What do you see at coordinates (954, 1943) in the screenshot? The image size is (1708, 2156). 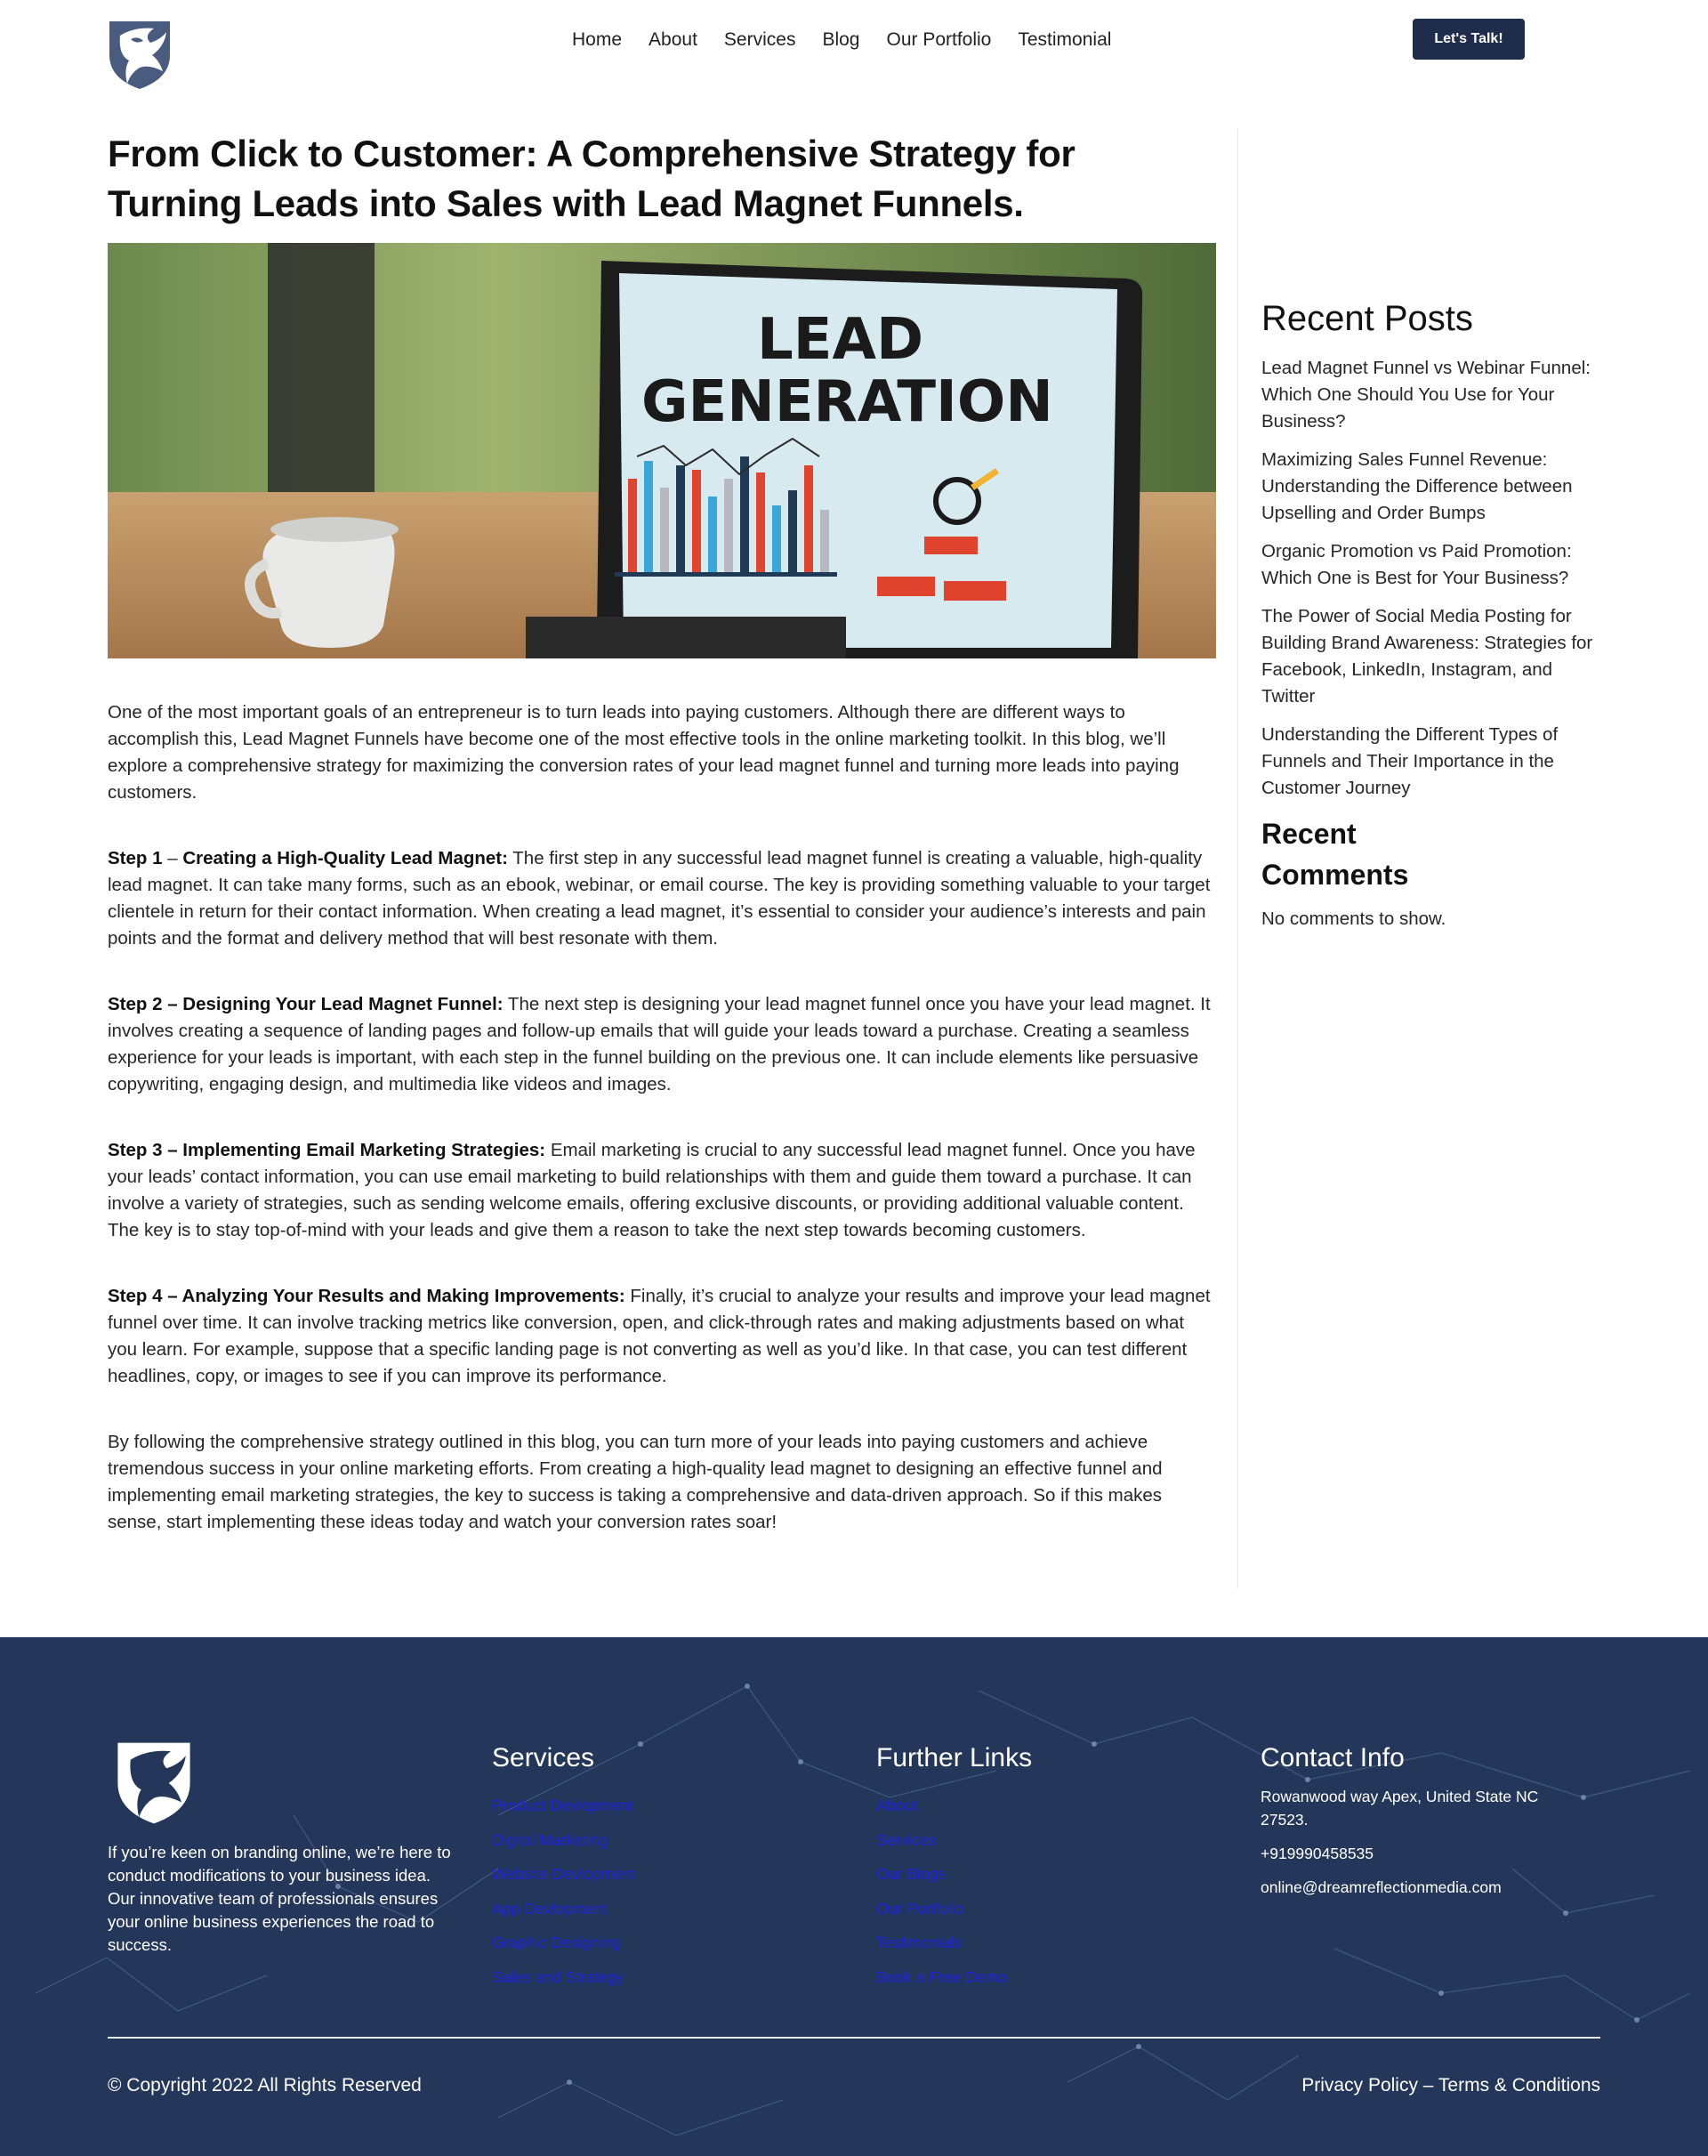 I see `footer-further-link: Testimonials` at bounding box center [954, 1943].